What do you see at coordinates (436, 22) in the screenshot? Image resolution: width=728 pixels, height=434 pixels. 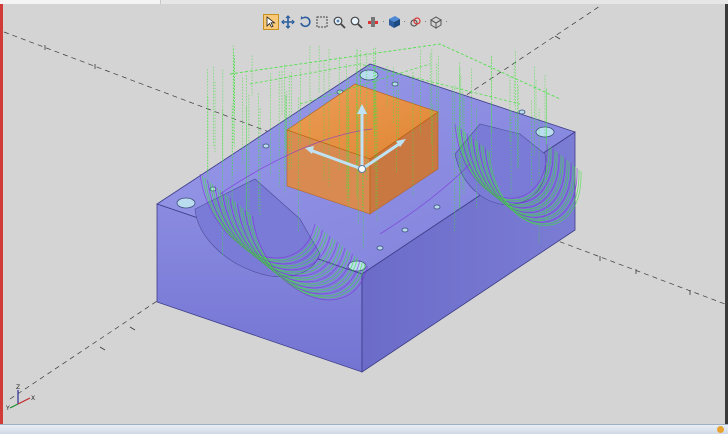 I see `view-orientation-icon` at bounding box center [436, 22].